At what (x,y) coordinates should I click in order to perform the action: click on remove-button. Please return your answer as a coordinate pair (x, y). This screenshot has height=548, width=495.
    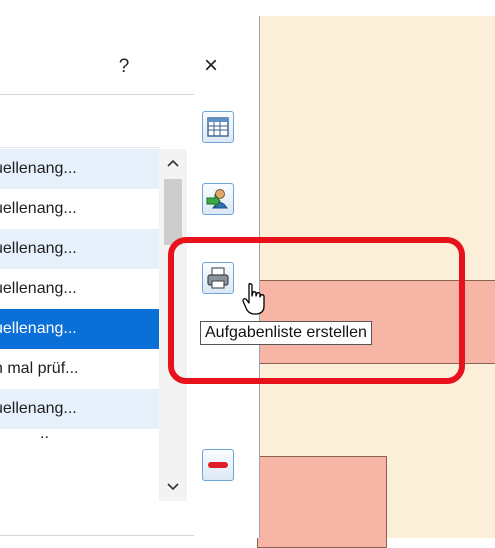
    Looking at the image, I should click on (218, 465).